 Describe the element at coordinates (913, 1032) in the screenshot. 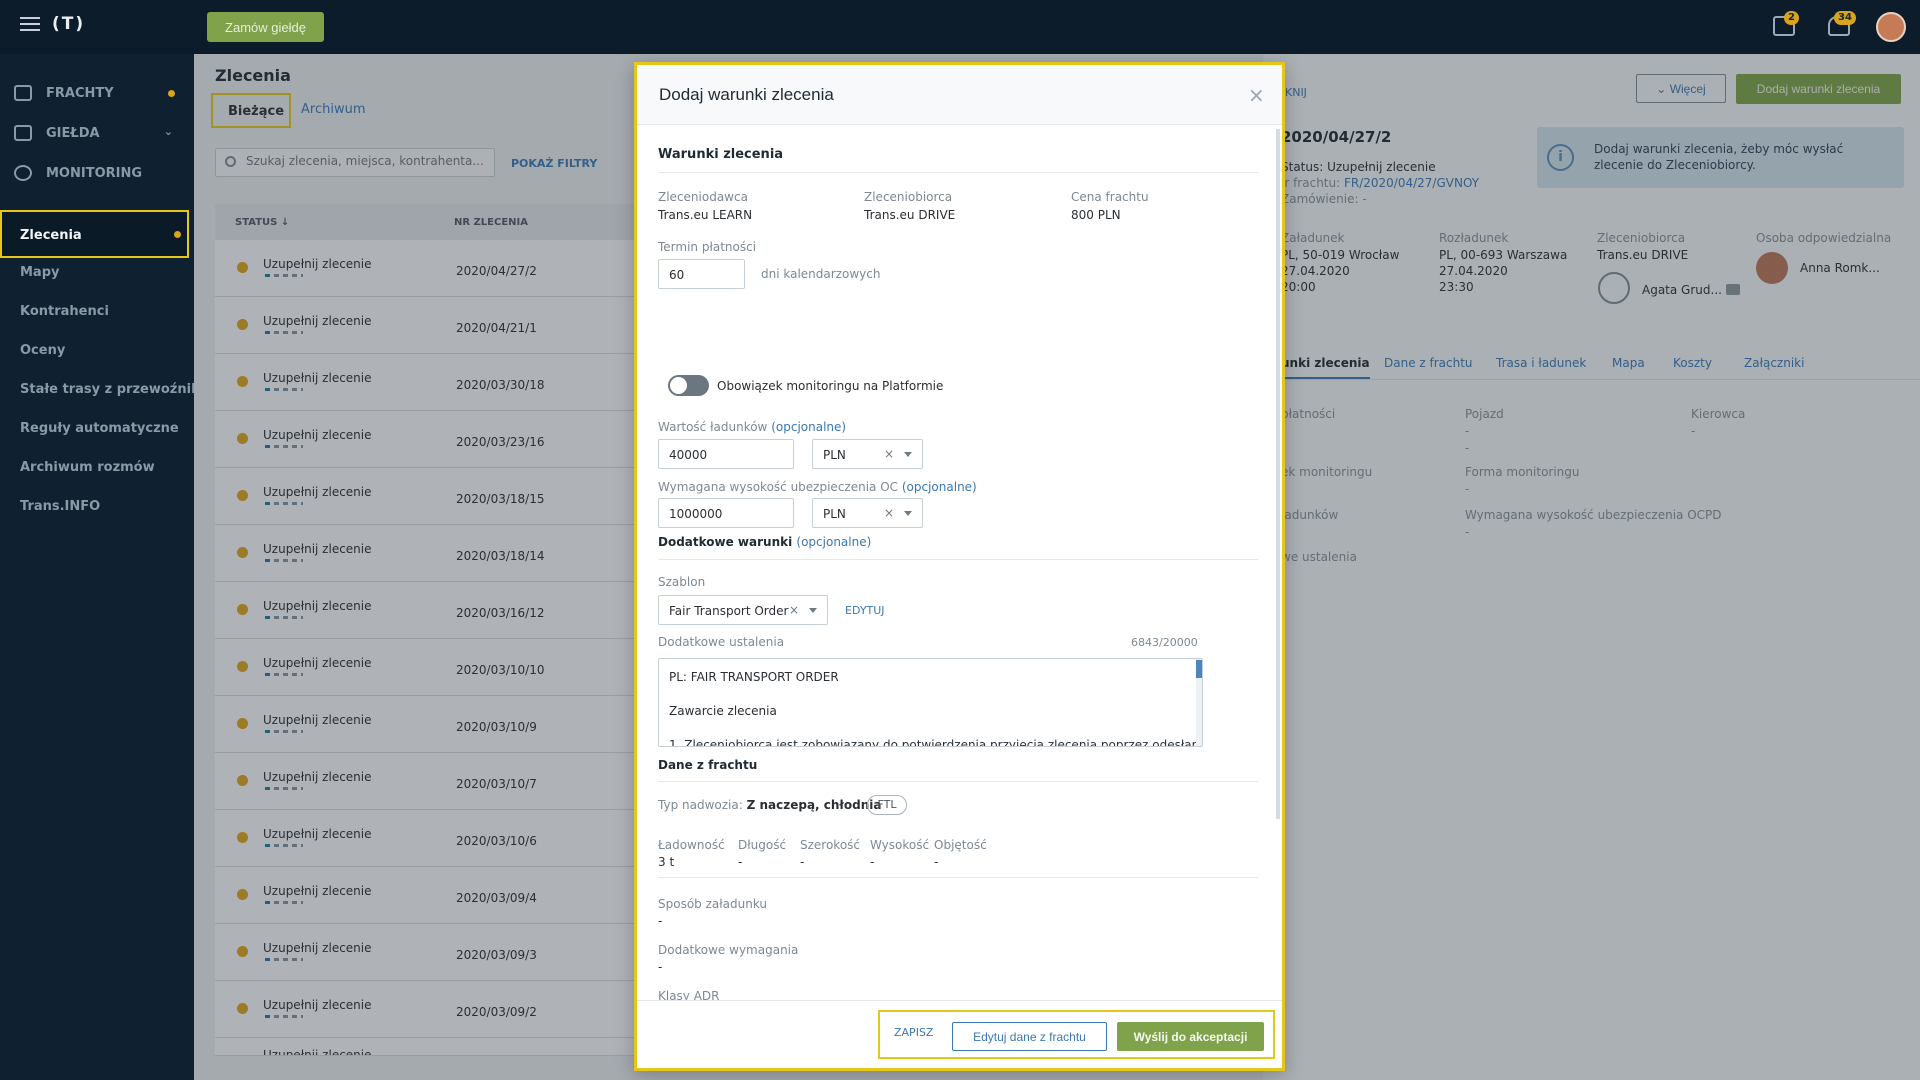

I see `save-button: ZAPISZ` at that location.